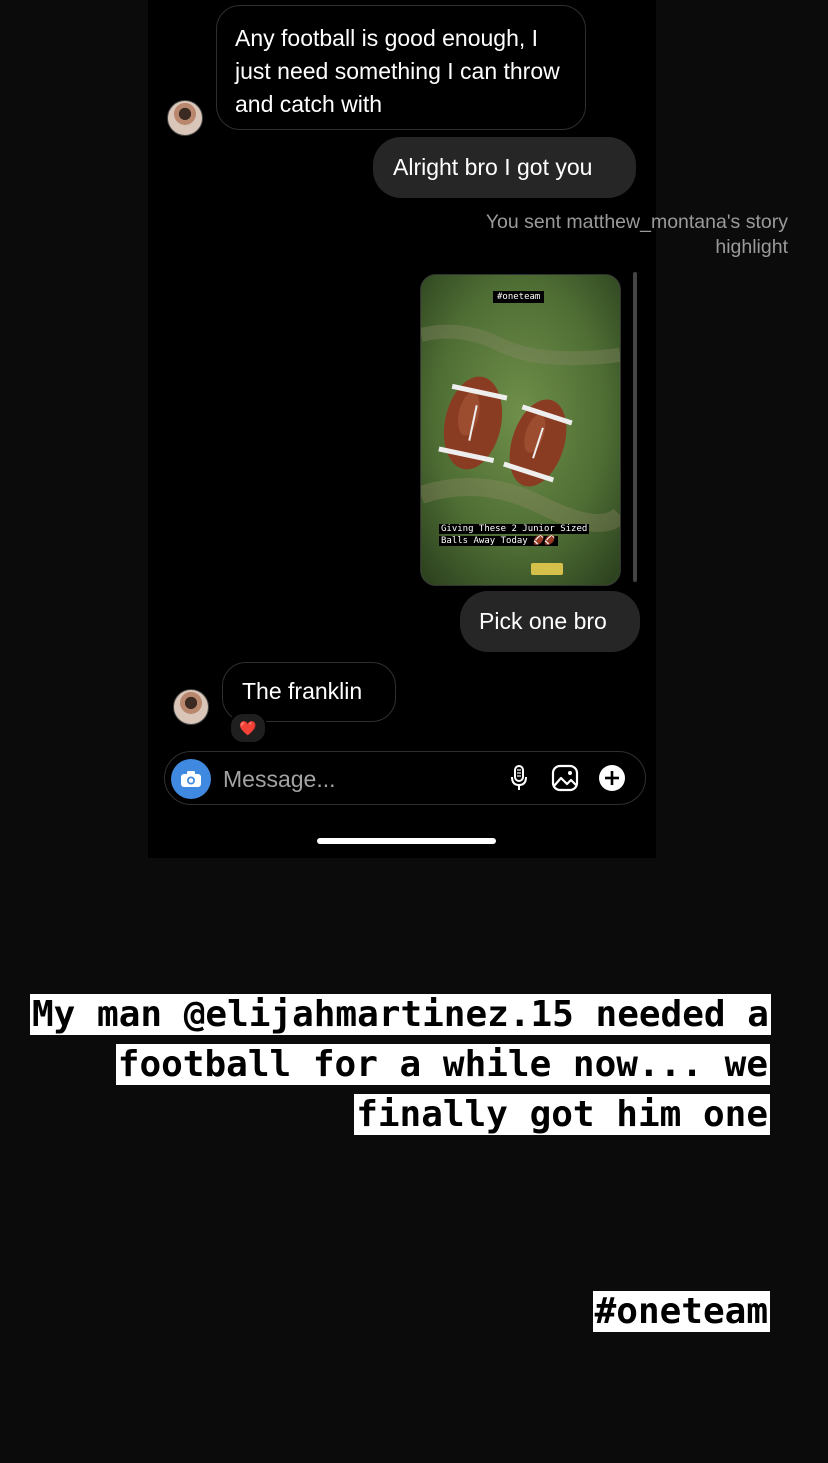 The image size is (828, 1463). I want to click on message-input, so click(358, 779).